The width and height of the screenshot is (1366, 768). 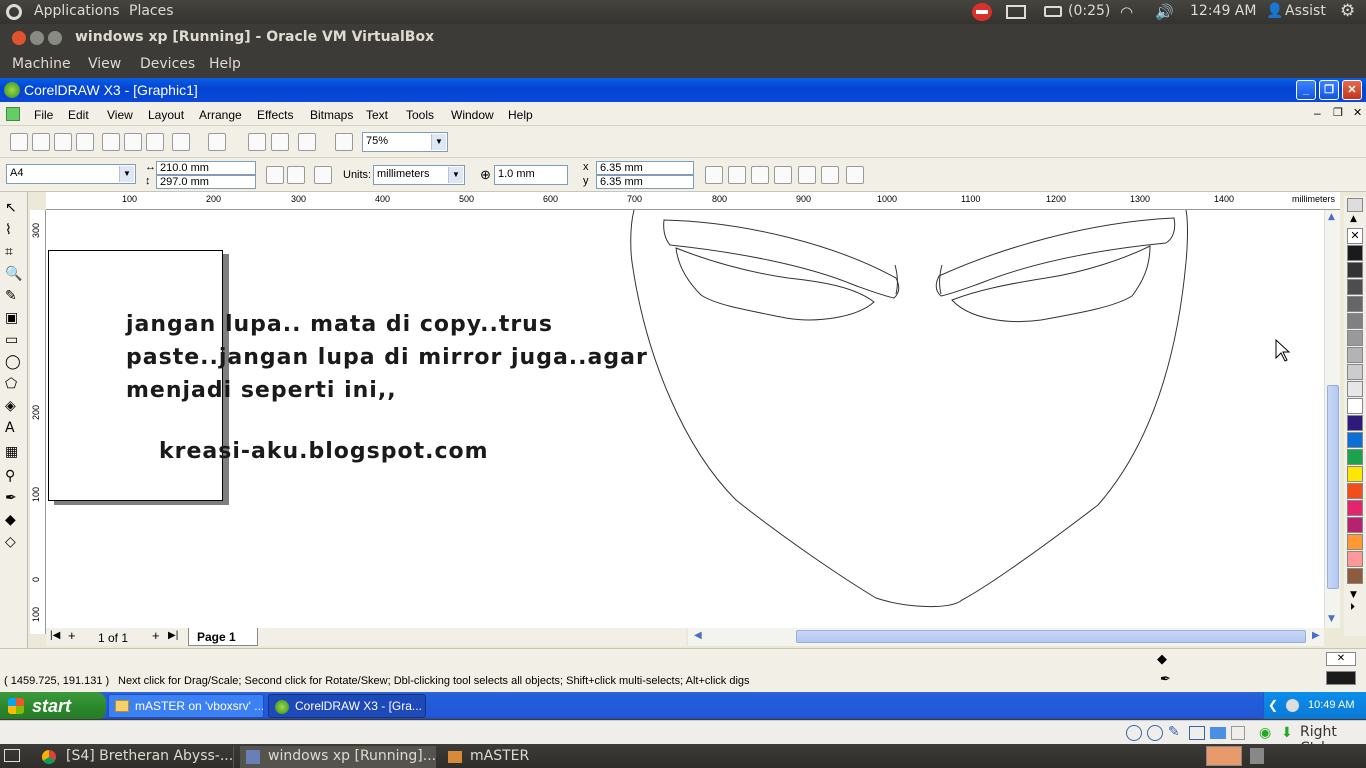 I want to click on export-icon, so click(x=280, y=142).